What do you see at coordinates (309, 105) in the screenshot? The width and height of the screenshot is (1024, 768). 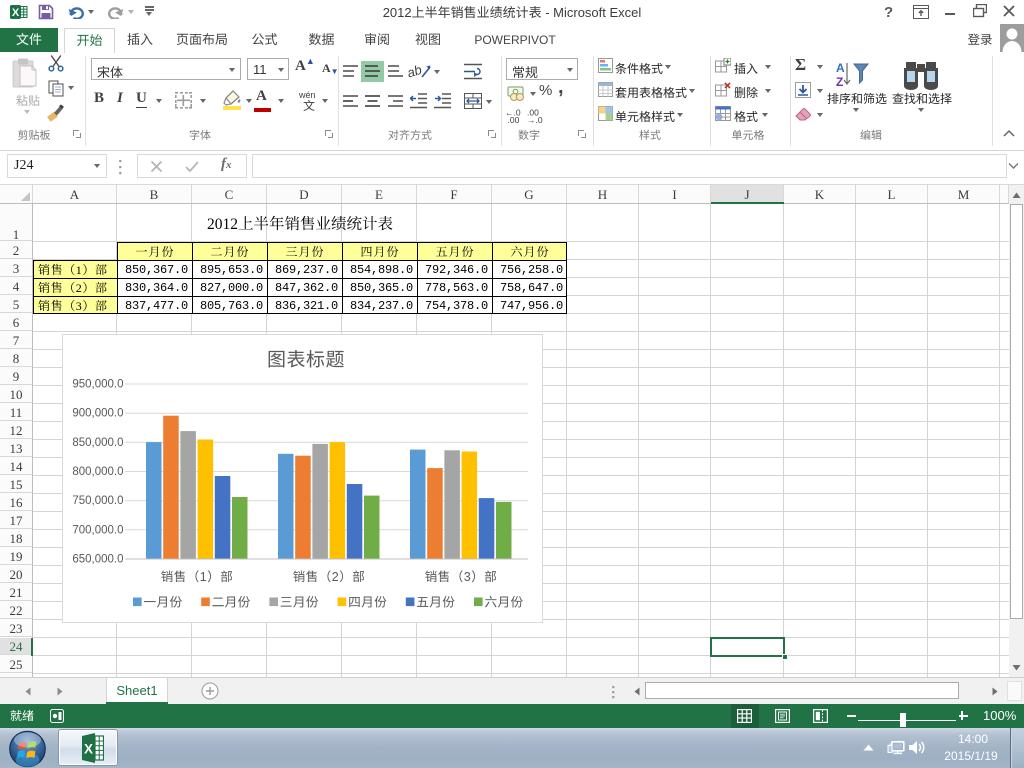 I see `svg-text: 文` at bounding box center [309, 105].